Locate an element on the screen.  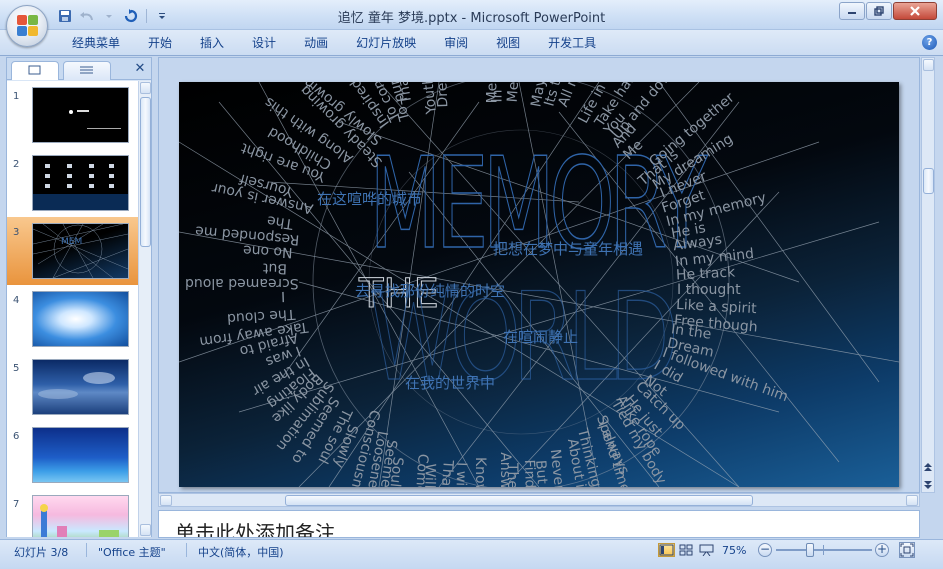
thumb-number: 1 is located at coordinates (16, 96).